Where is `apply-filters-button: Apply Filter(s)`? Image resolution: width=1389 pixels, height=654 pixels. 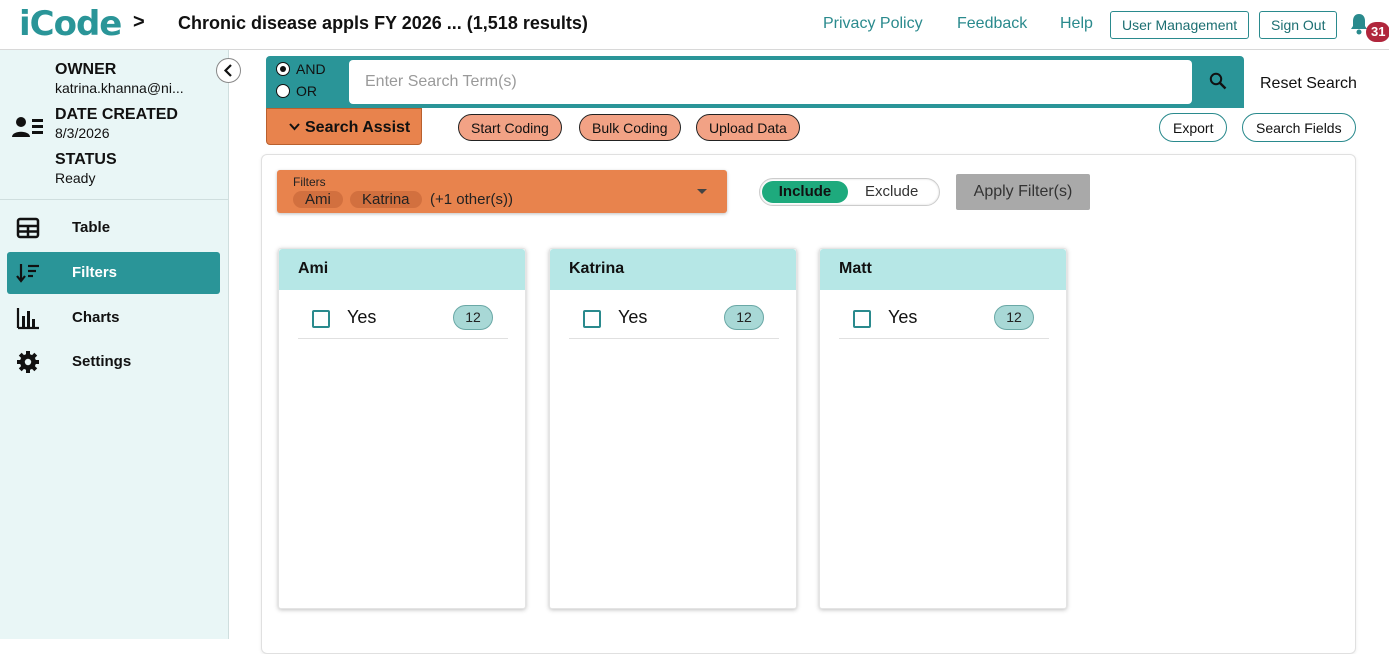 apply-filters-button: Apply Filter(s) is located at coordinates (1023, 192).